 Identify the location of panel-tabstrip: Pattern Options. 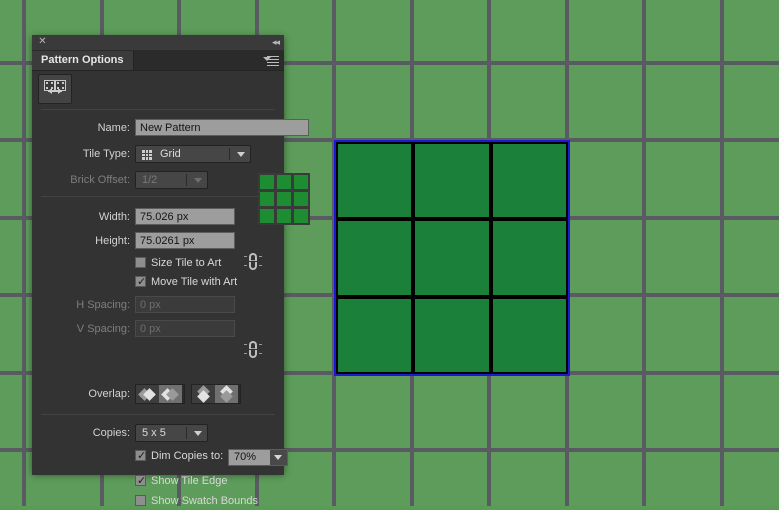
(158, 61).